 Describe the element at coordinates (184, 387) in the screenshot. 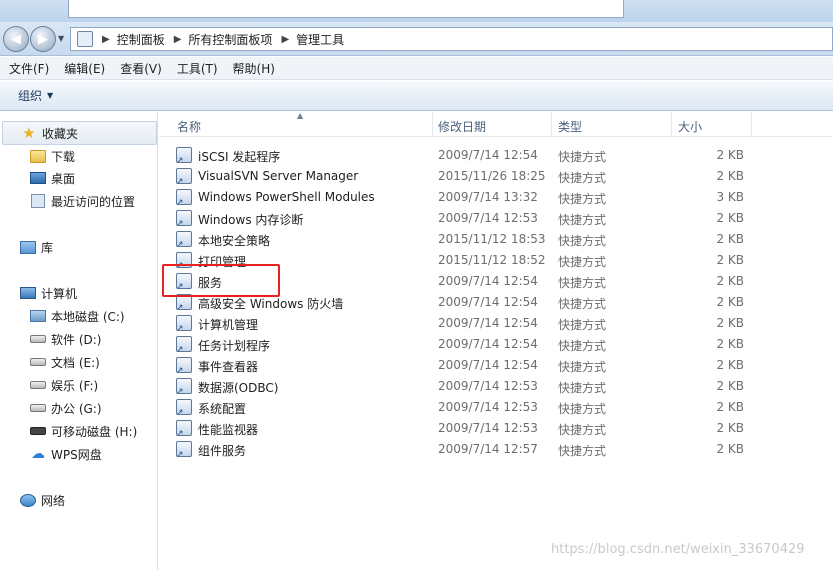

I see `odbc-shortcut-icon` at that location.